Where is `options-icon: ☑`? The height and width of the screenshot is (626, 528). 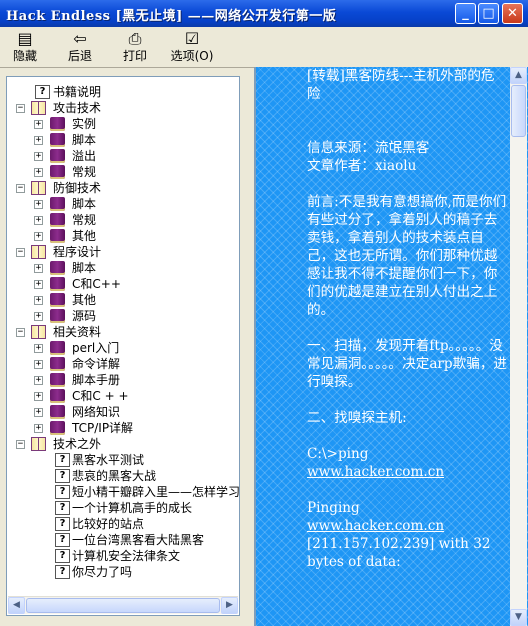 options-icon: ☑ is located at coordinates (192, 38).